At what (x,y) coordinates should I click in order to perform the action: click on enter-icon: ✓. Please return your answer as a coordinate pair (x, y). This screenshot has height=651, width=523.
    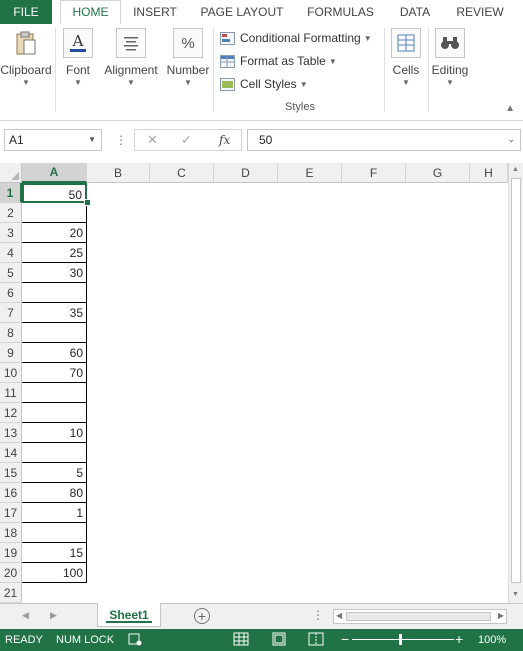
    Looking at the image, I should click on (186, 140).